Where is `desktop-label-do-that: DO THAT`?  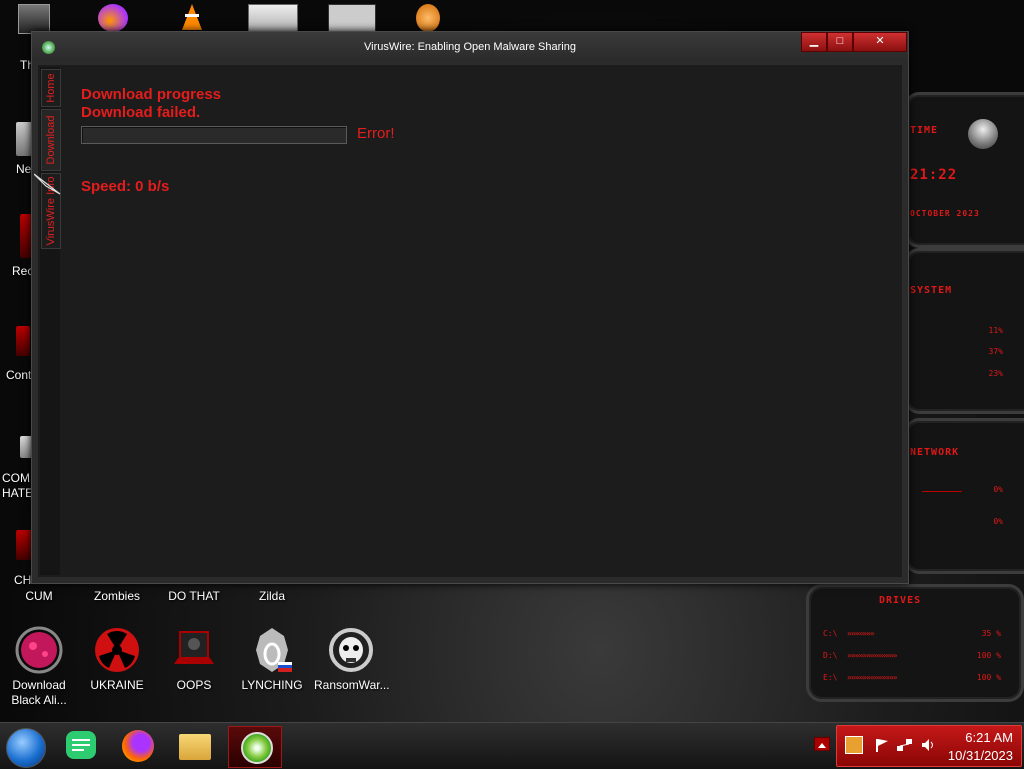
desktop-label-do-that: DO THAT is located at coordinates (194, 596).